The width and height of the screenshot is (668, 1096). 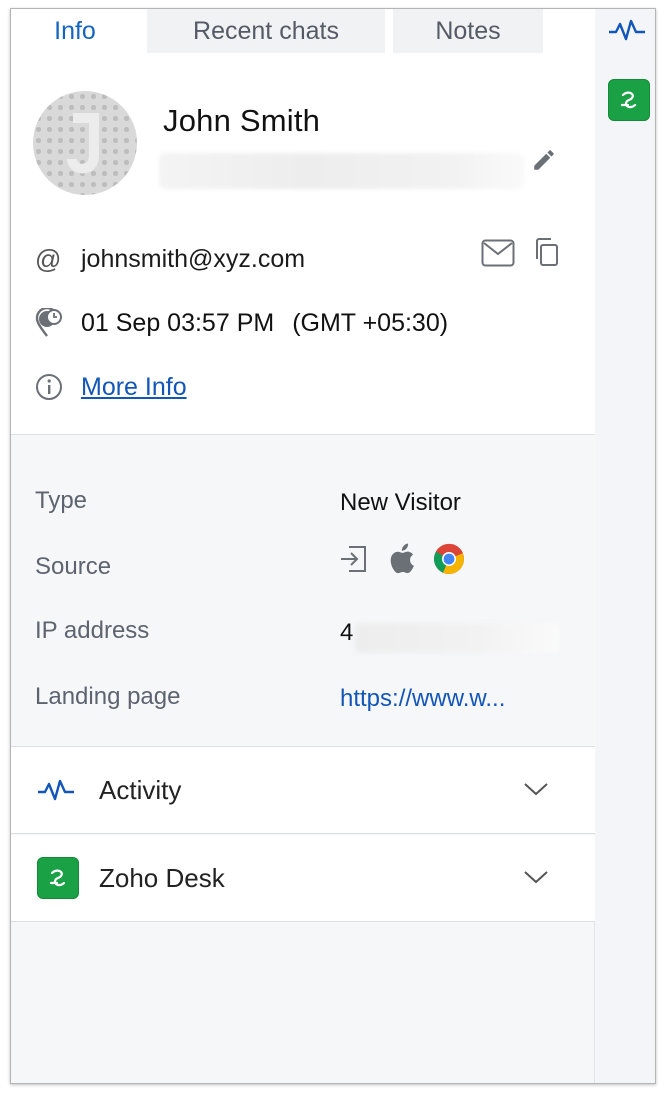 I want to click on edit-pencil-icon, so click(x=544, y=160).